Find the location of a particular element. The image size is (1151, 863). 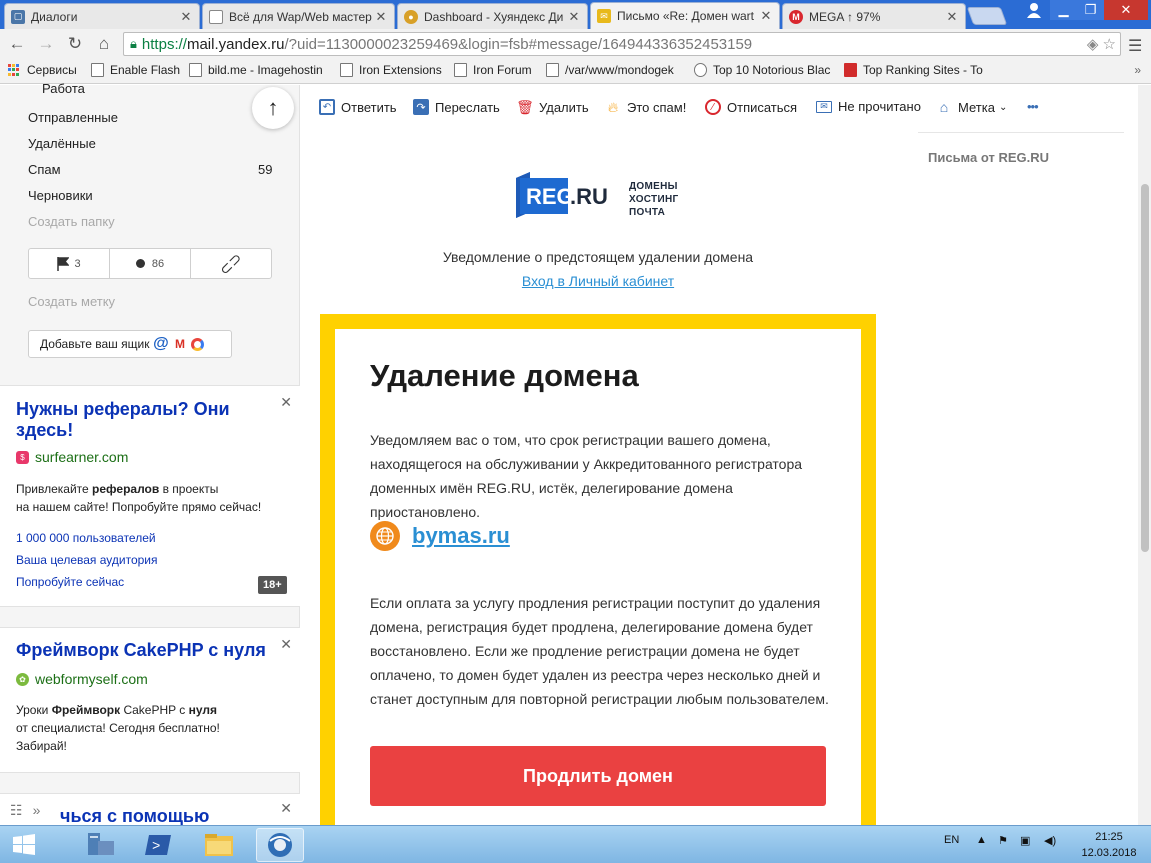

tab-title: Диалоги is located at coordinates (54, 16).